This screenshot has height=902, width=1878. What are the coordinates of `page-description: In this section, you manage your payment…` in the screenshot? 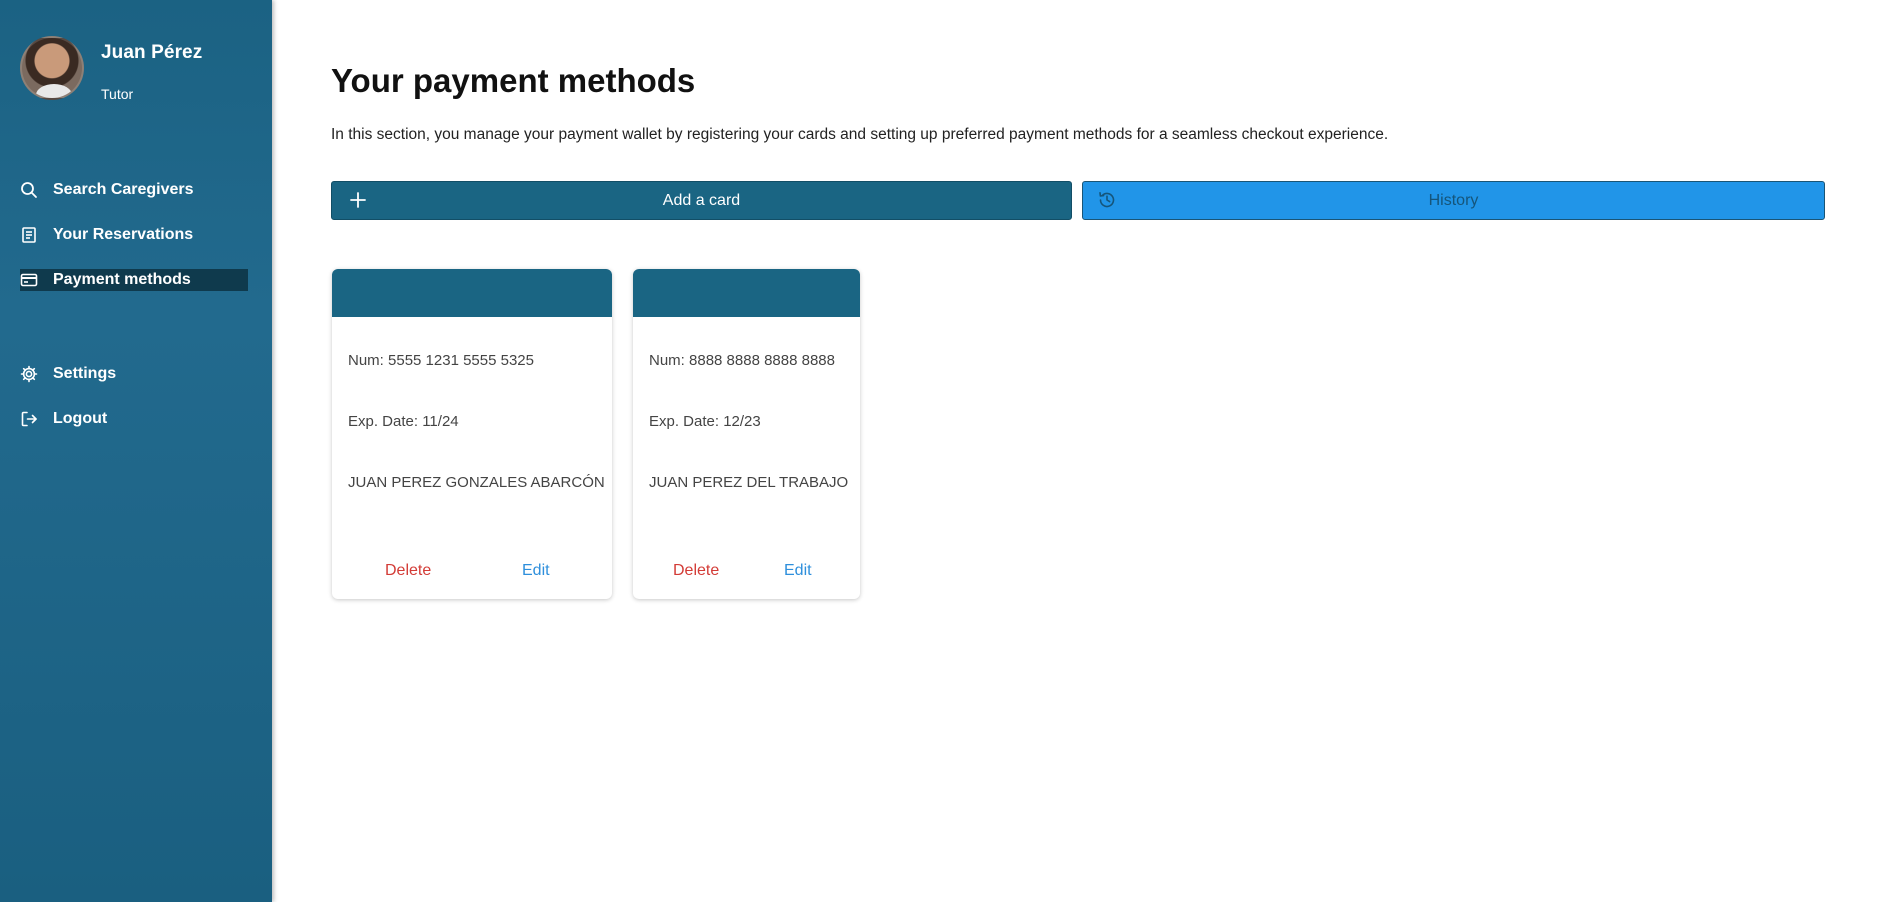 It's located at (860, 134).